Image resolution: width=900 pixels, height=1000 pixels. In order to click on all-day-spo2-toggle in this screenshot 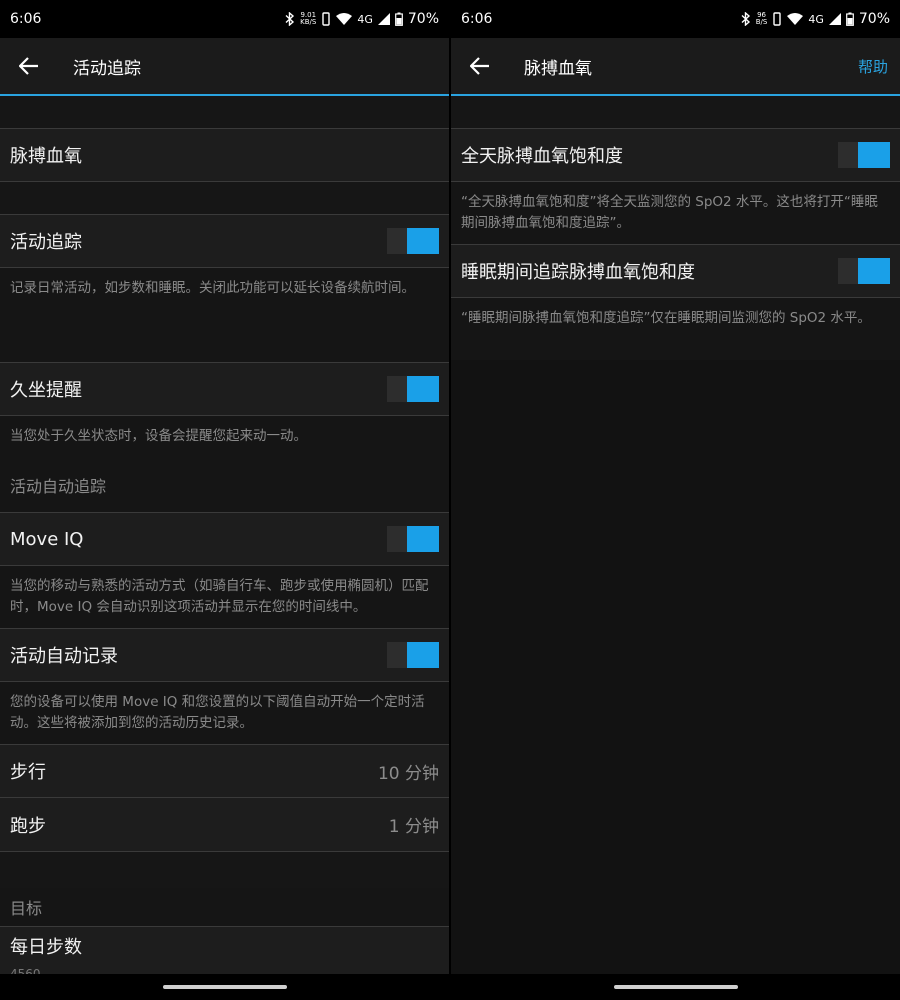, I will do `click(864, 155)`.